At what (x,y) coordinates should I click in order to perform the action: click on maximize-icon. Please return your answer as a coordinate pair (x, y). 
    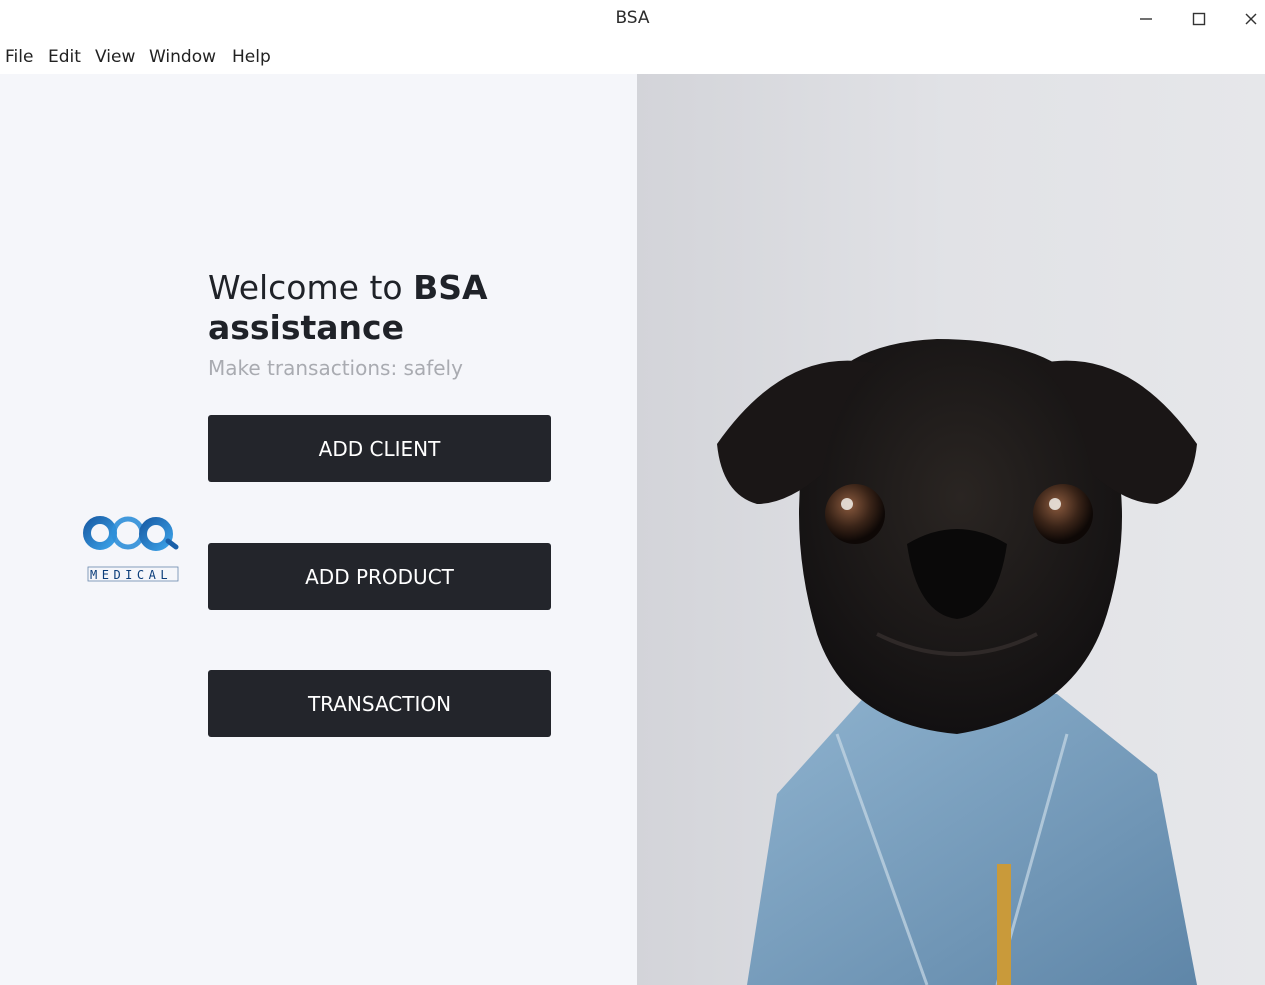
    Looking at the image, I should click on (1199, 19).